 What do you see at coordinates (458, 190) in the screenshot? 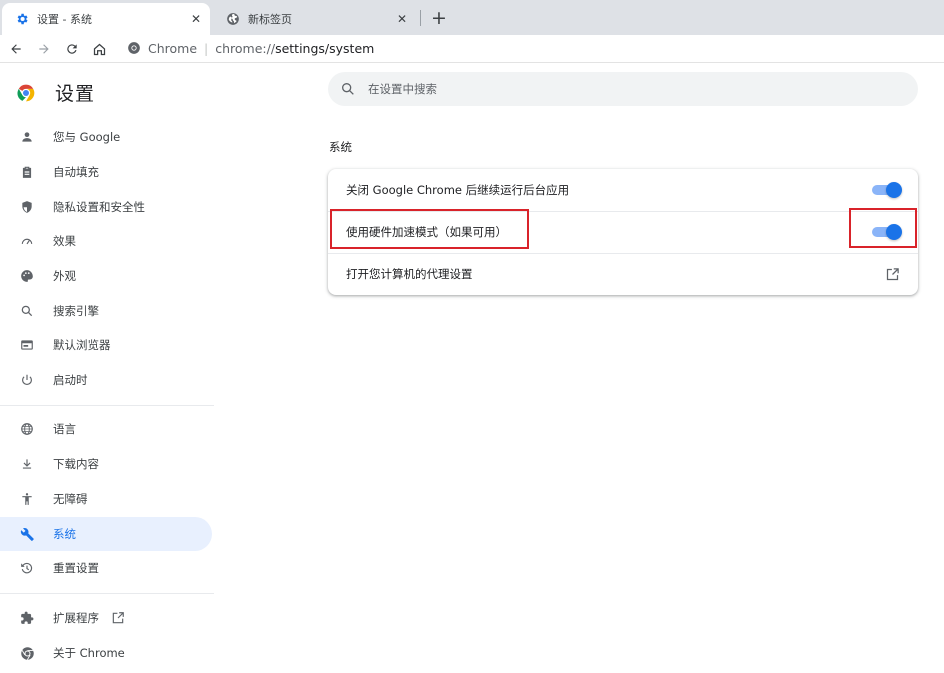
I see `setting-label: 关闭 Google Chrome 后继续运行后台应用` at bounding box center [458, 190].